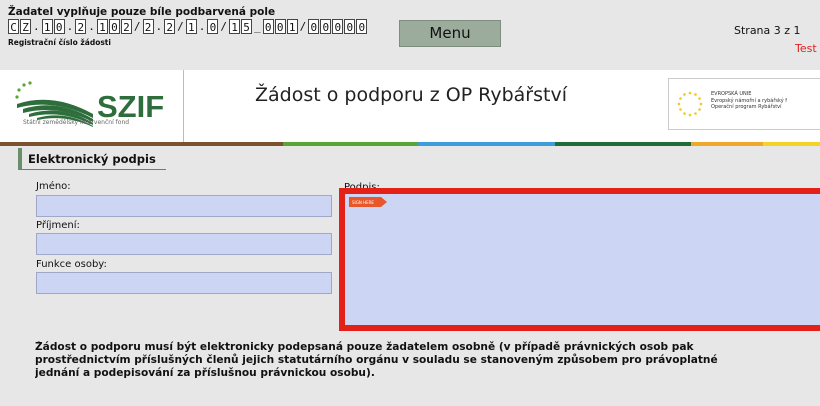  Describe the element at coordinates (71, 264) in the screenshot. I see `role-label: Funkce osoby:` at that location.